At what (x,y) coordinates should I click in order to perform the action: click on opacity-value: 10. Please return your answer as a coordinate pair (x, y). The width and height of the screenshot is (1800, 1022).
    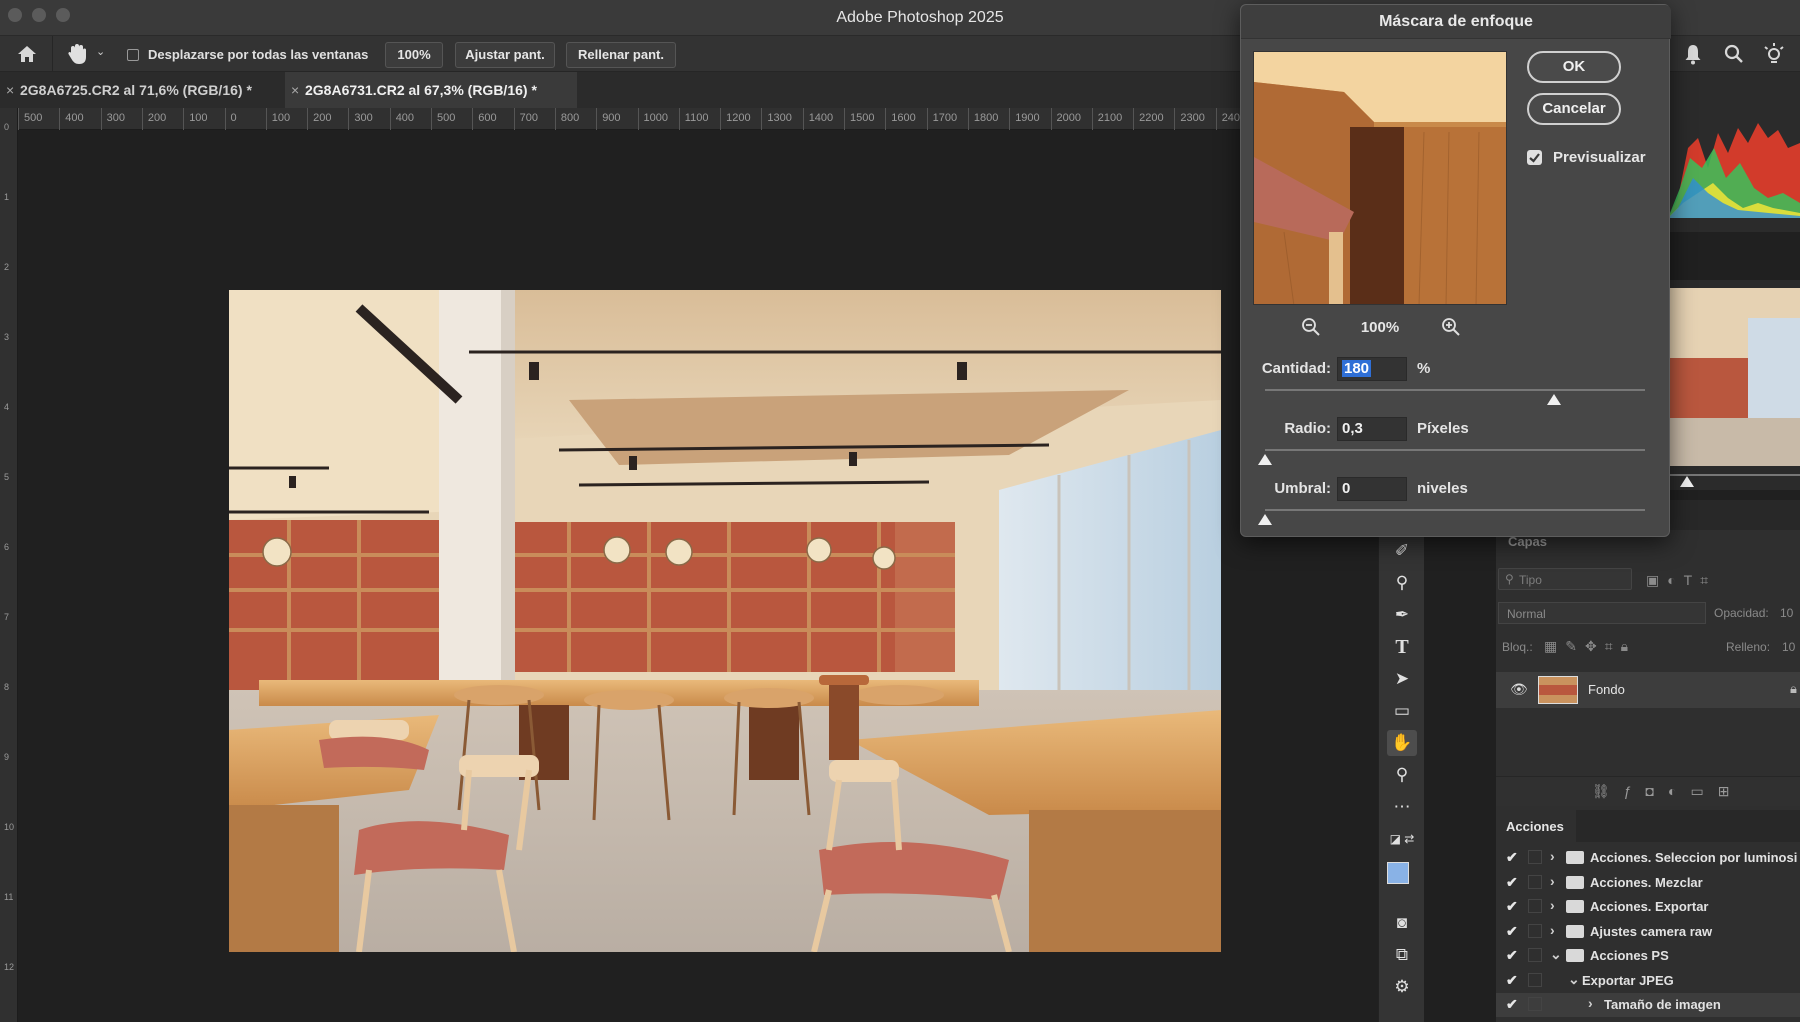
    Looking at the image, I should click on (1786, 613).